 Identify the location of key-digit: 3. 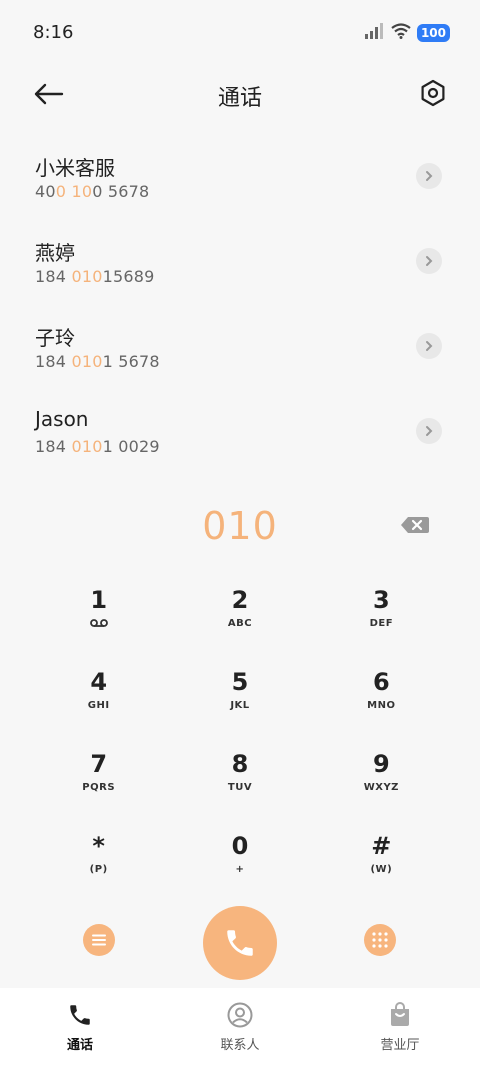
(381, 600).